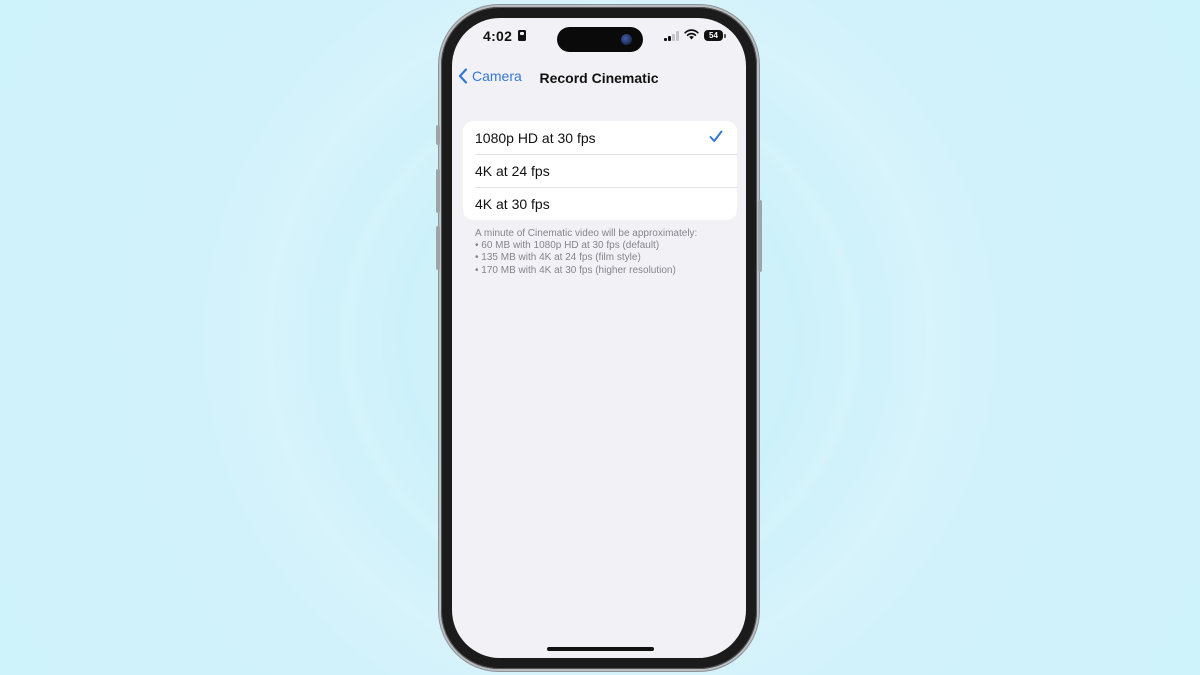 The width and height of the screenshot is (1200, 675). I want to click on wifi-icon, so click(691, 34).